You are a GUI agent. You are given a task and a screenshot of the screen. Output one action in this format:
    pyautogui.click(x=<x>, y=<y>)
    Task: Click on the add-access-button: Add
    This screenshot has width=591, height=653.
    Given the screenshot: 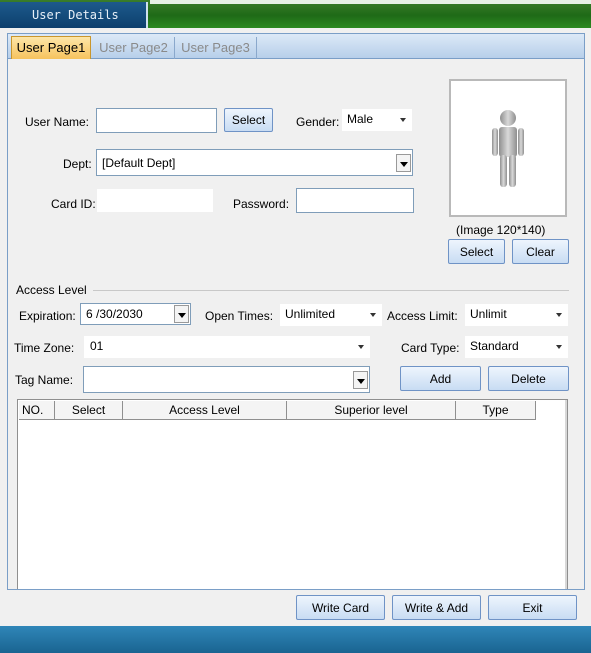 What is the action you would take?
    pyautogui.click(x=440, y=378)
    